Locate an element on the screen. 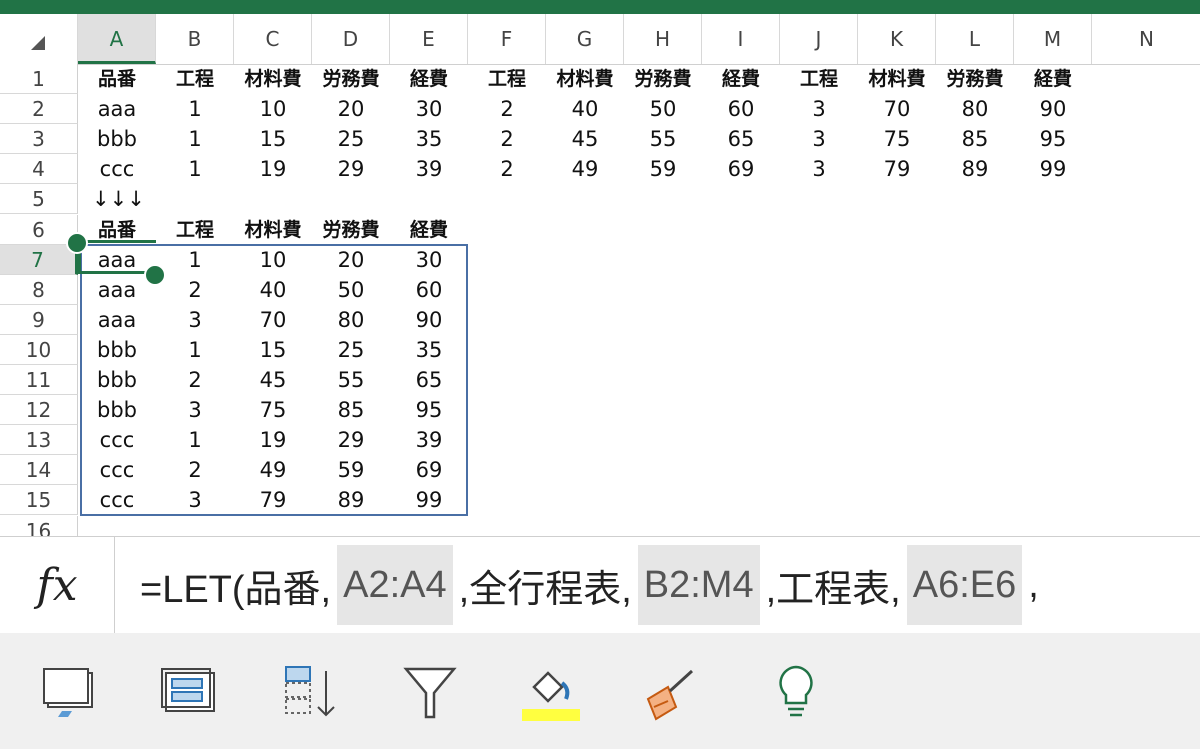 The height and width of the screenshot is (749, 1200). cell-i3: 65 is located at coordinates (741, 139).